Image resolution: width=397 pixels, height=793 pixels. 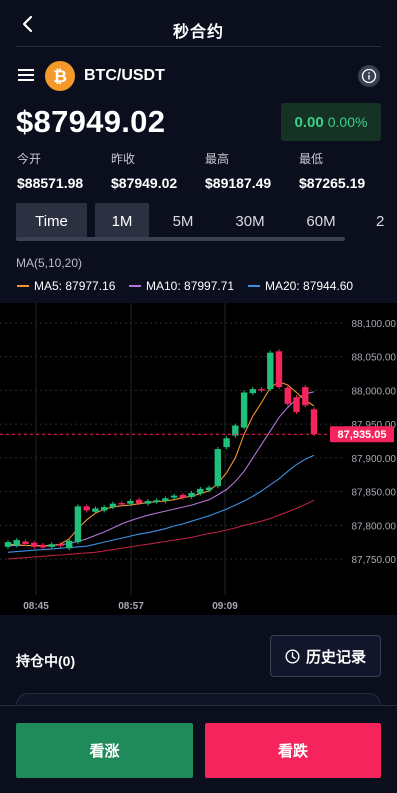 I want to click on stat-prev-close: 昨收 $87949.02, so click(x=144, y=170).